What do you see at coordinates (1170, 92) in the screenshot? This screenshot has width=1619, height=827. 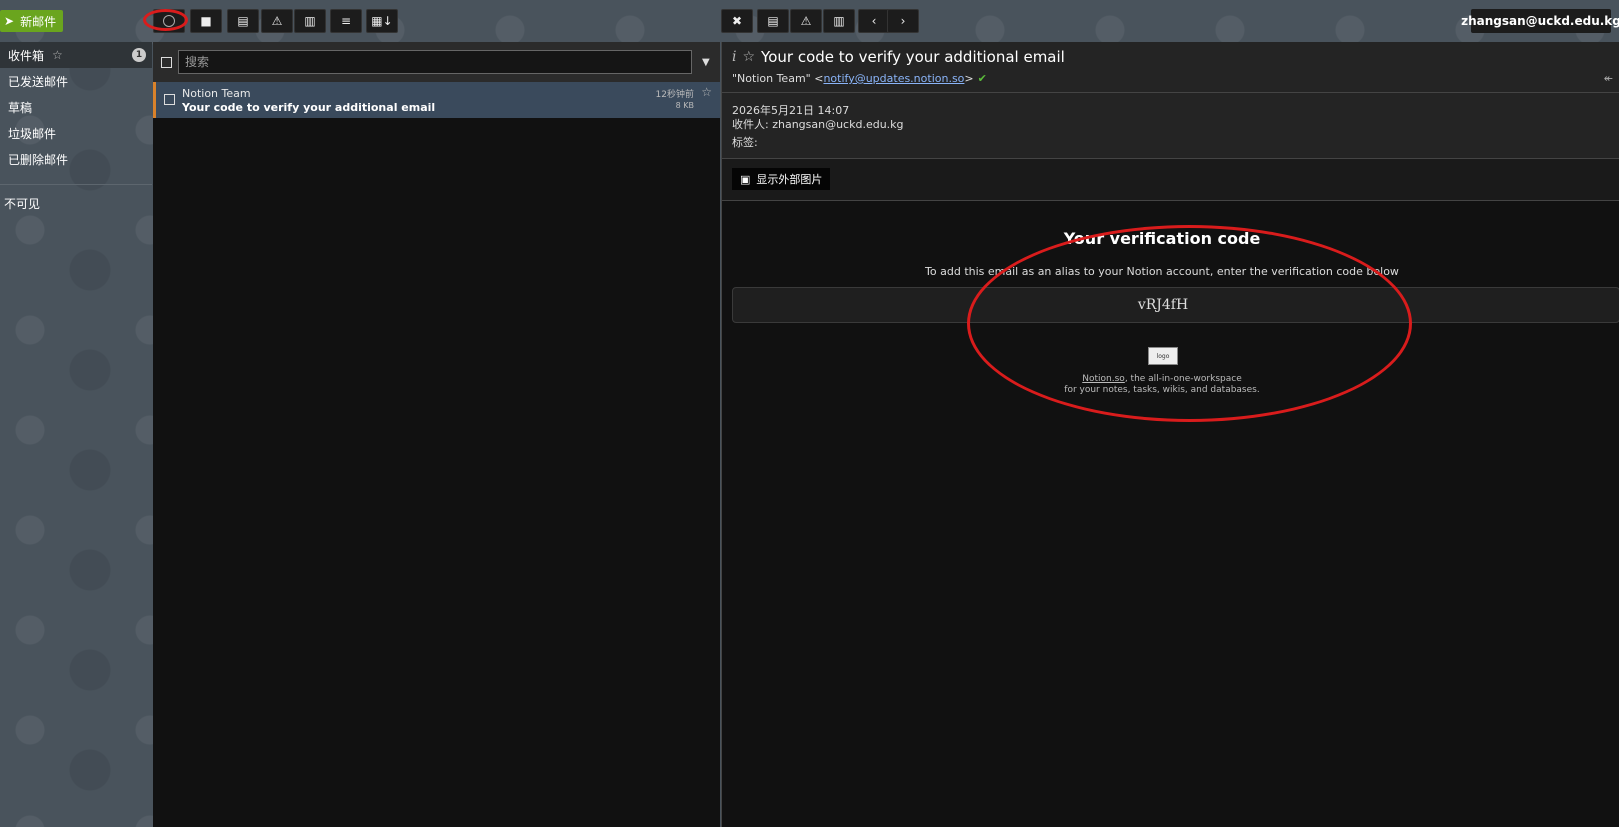 I see `header-divider` at bounding box center [1170, 92].